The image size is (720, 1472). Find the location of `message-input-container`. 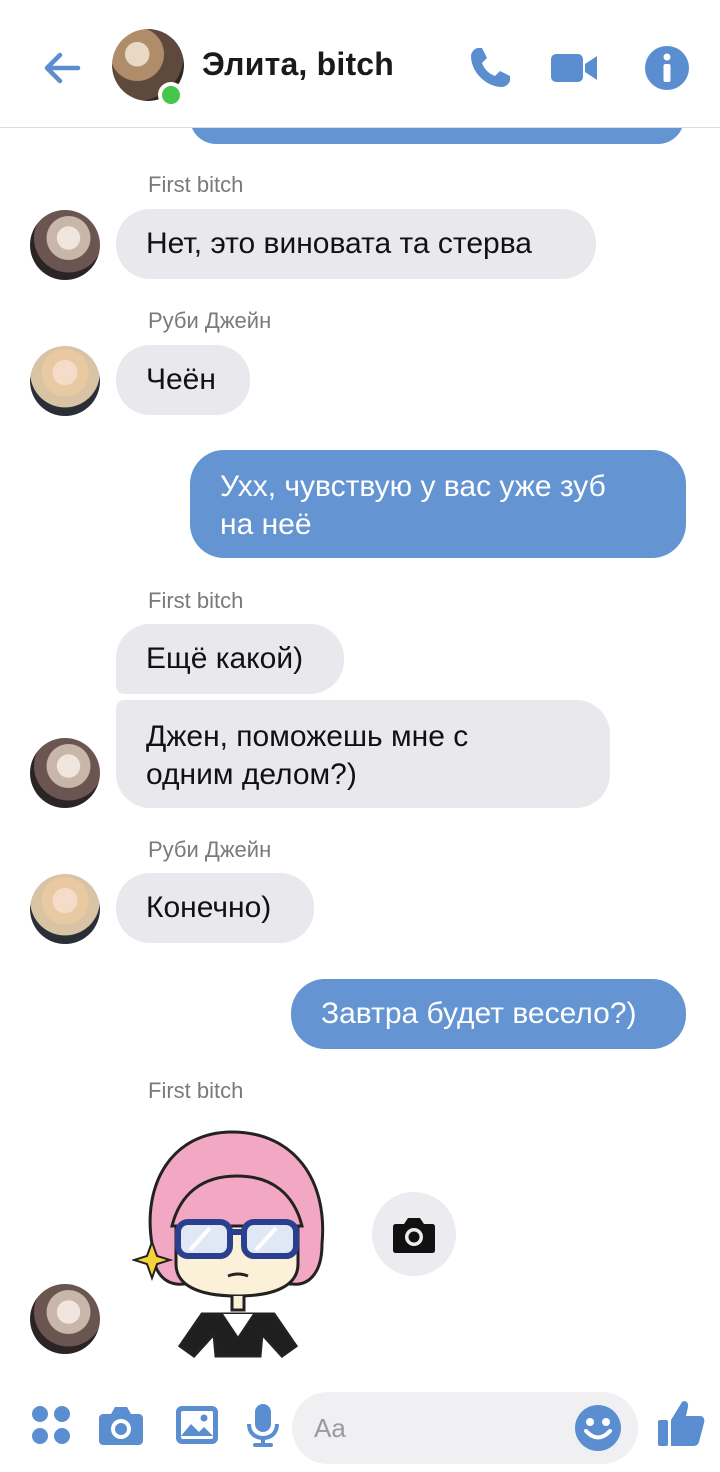

message-input-container is located at coordinates (465, 1428).